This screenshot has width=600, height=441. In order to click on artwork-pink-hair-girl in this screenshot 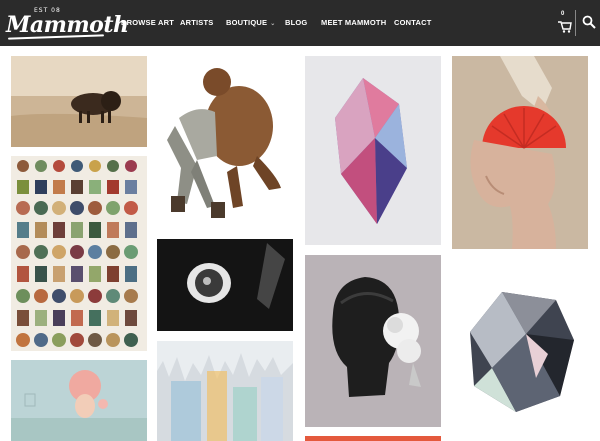, I will do `click(79, 400)`.